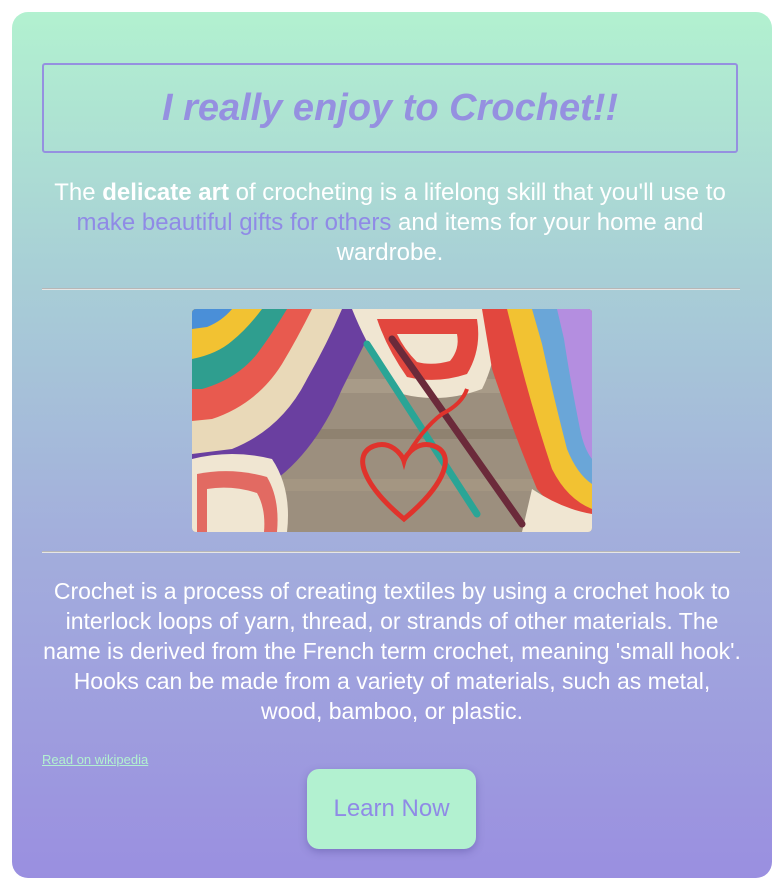  Describe the element at coordinates (391, 809) in the screenshot. I see `learn-now-button: Learn Now` at that location.